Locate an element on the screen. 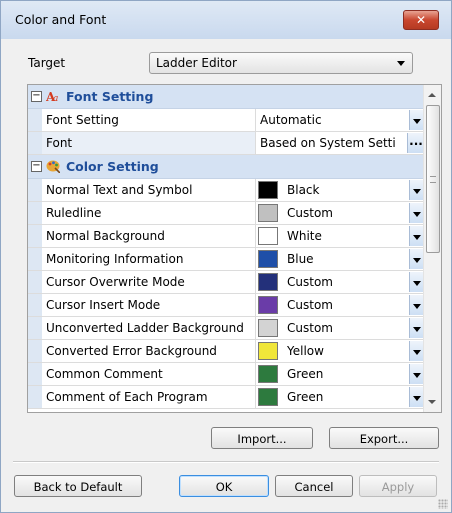 The width and height of the screenshot is (452, 513). scroll-up-icon is located at coordinates (432, 95).